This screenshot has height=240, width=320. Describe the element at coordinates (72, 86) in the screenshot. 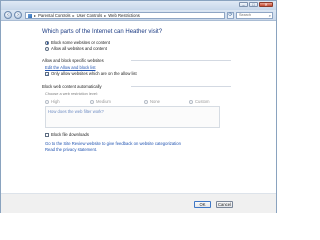

I see `section-title-block-content: Block web content automatically` at that location.